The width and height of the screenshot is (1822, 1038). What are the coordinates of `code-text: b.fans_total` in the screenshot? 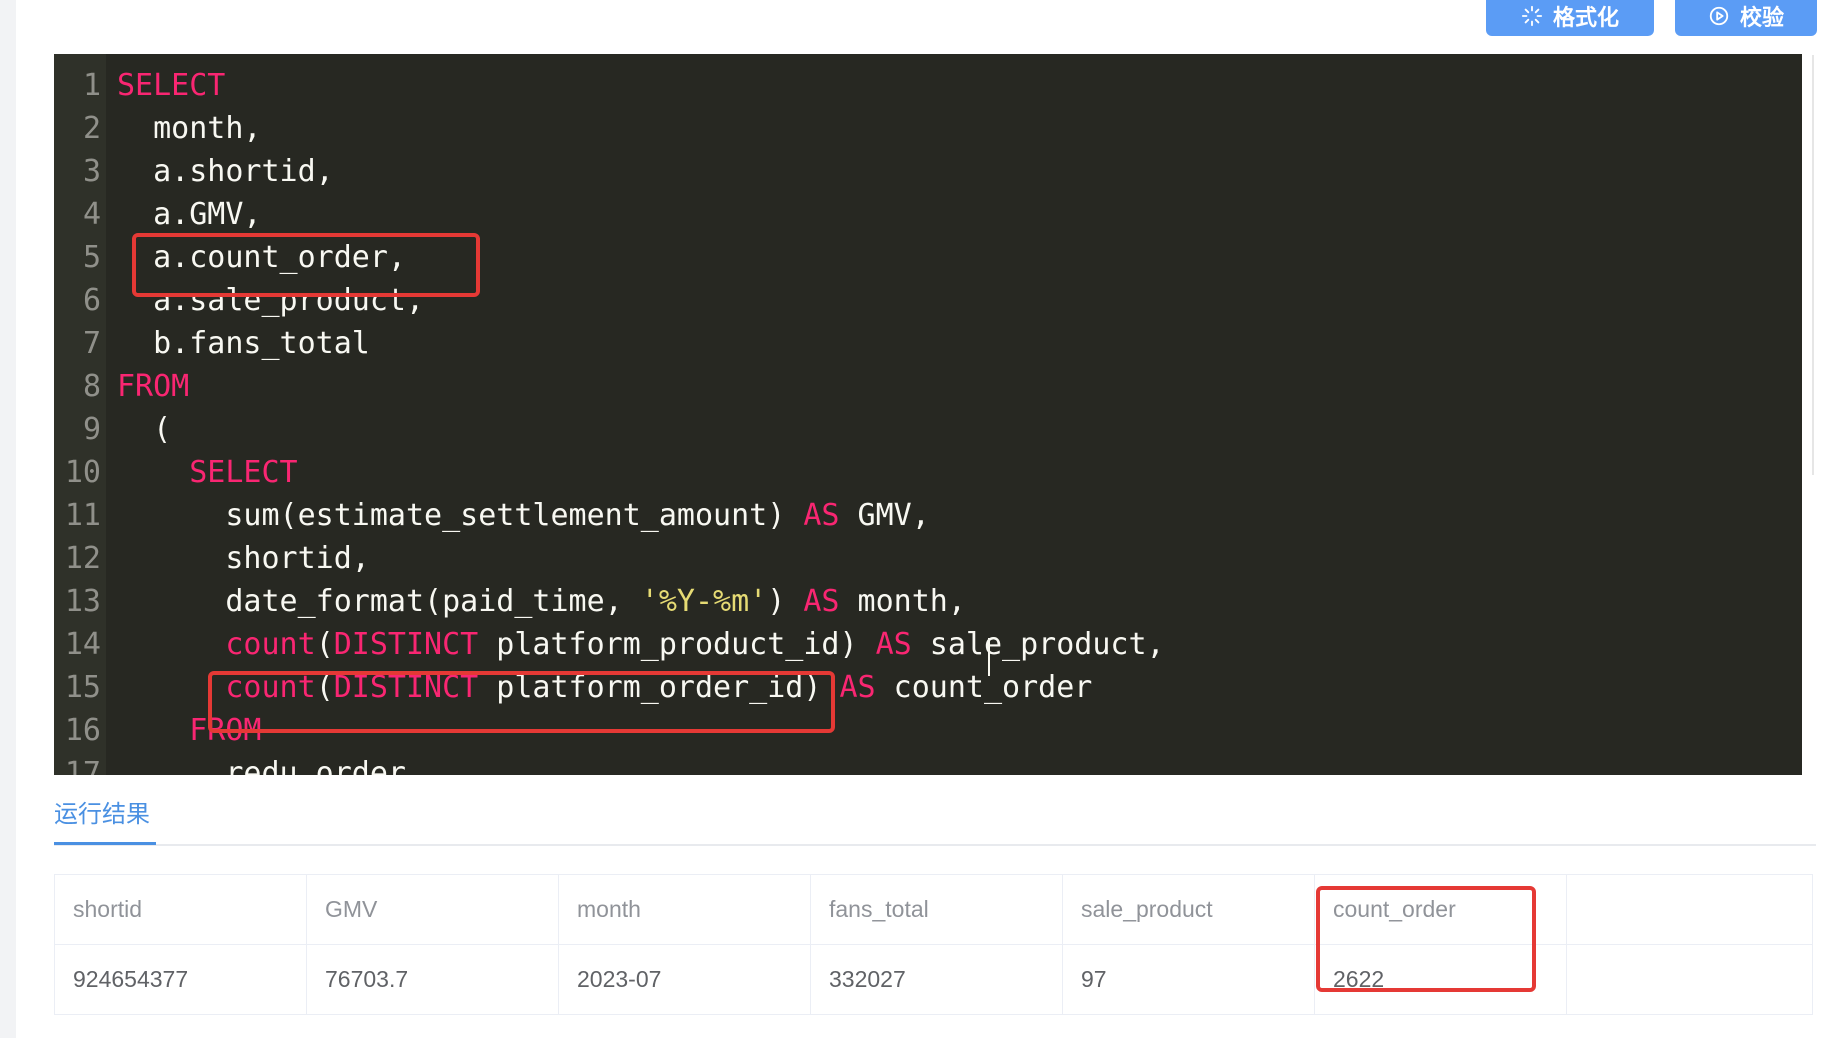 It's located at (243, 343).